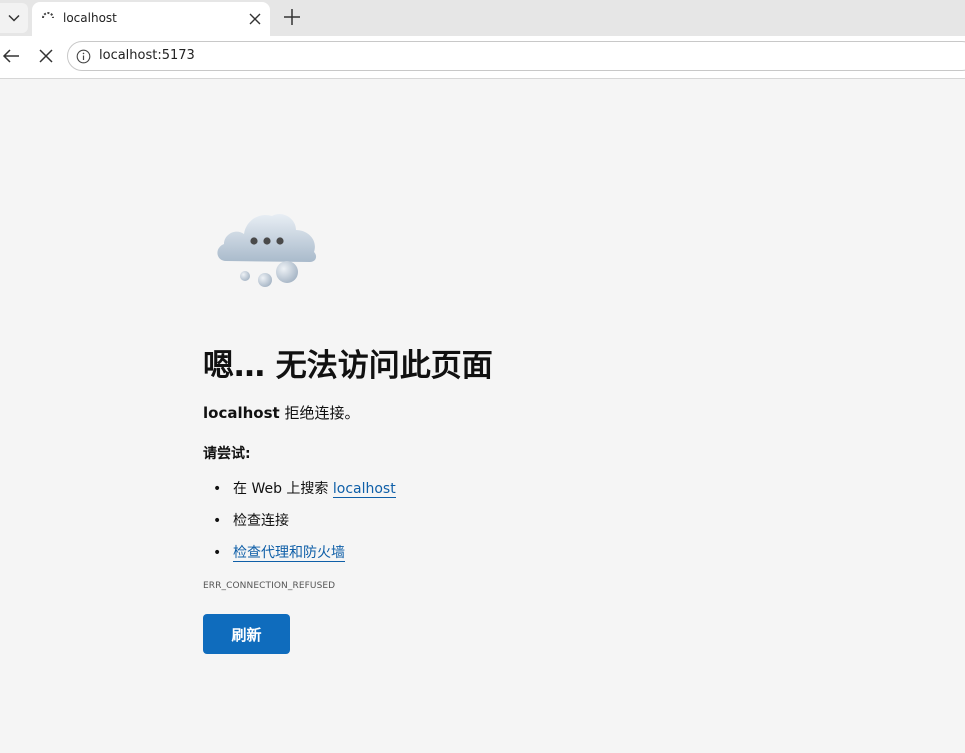  I want to click on suggestion-search-web: • 在 Web 上搜索 localhost, so click(304, 488).